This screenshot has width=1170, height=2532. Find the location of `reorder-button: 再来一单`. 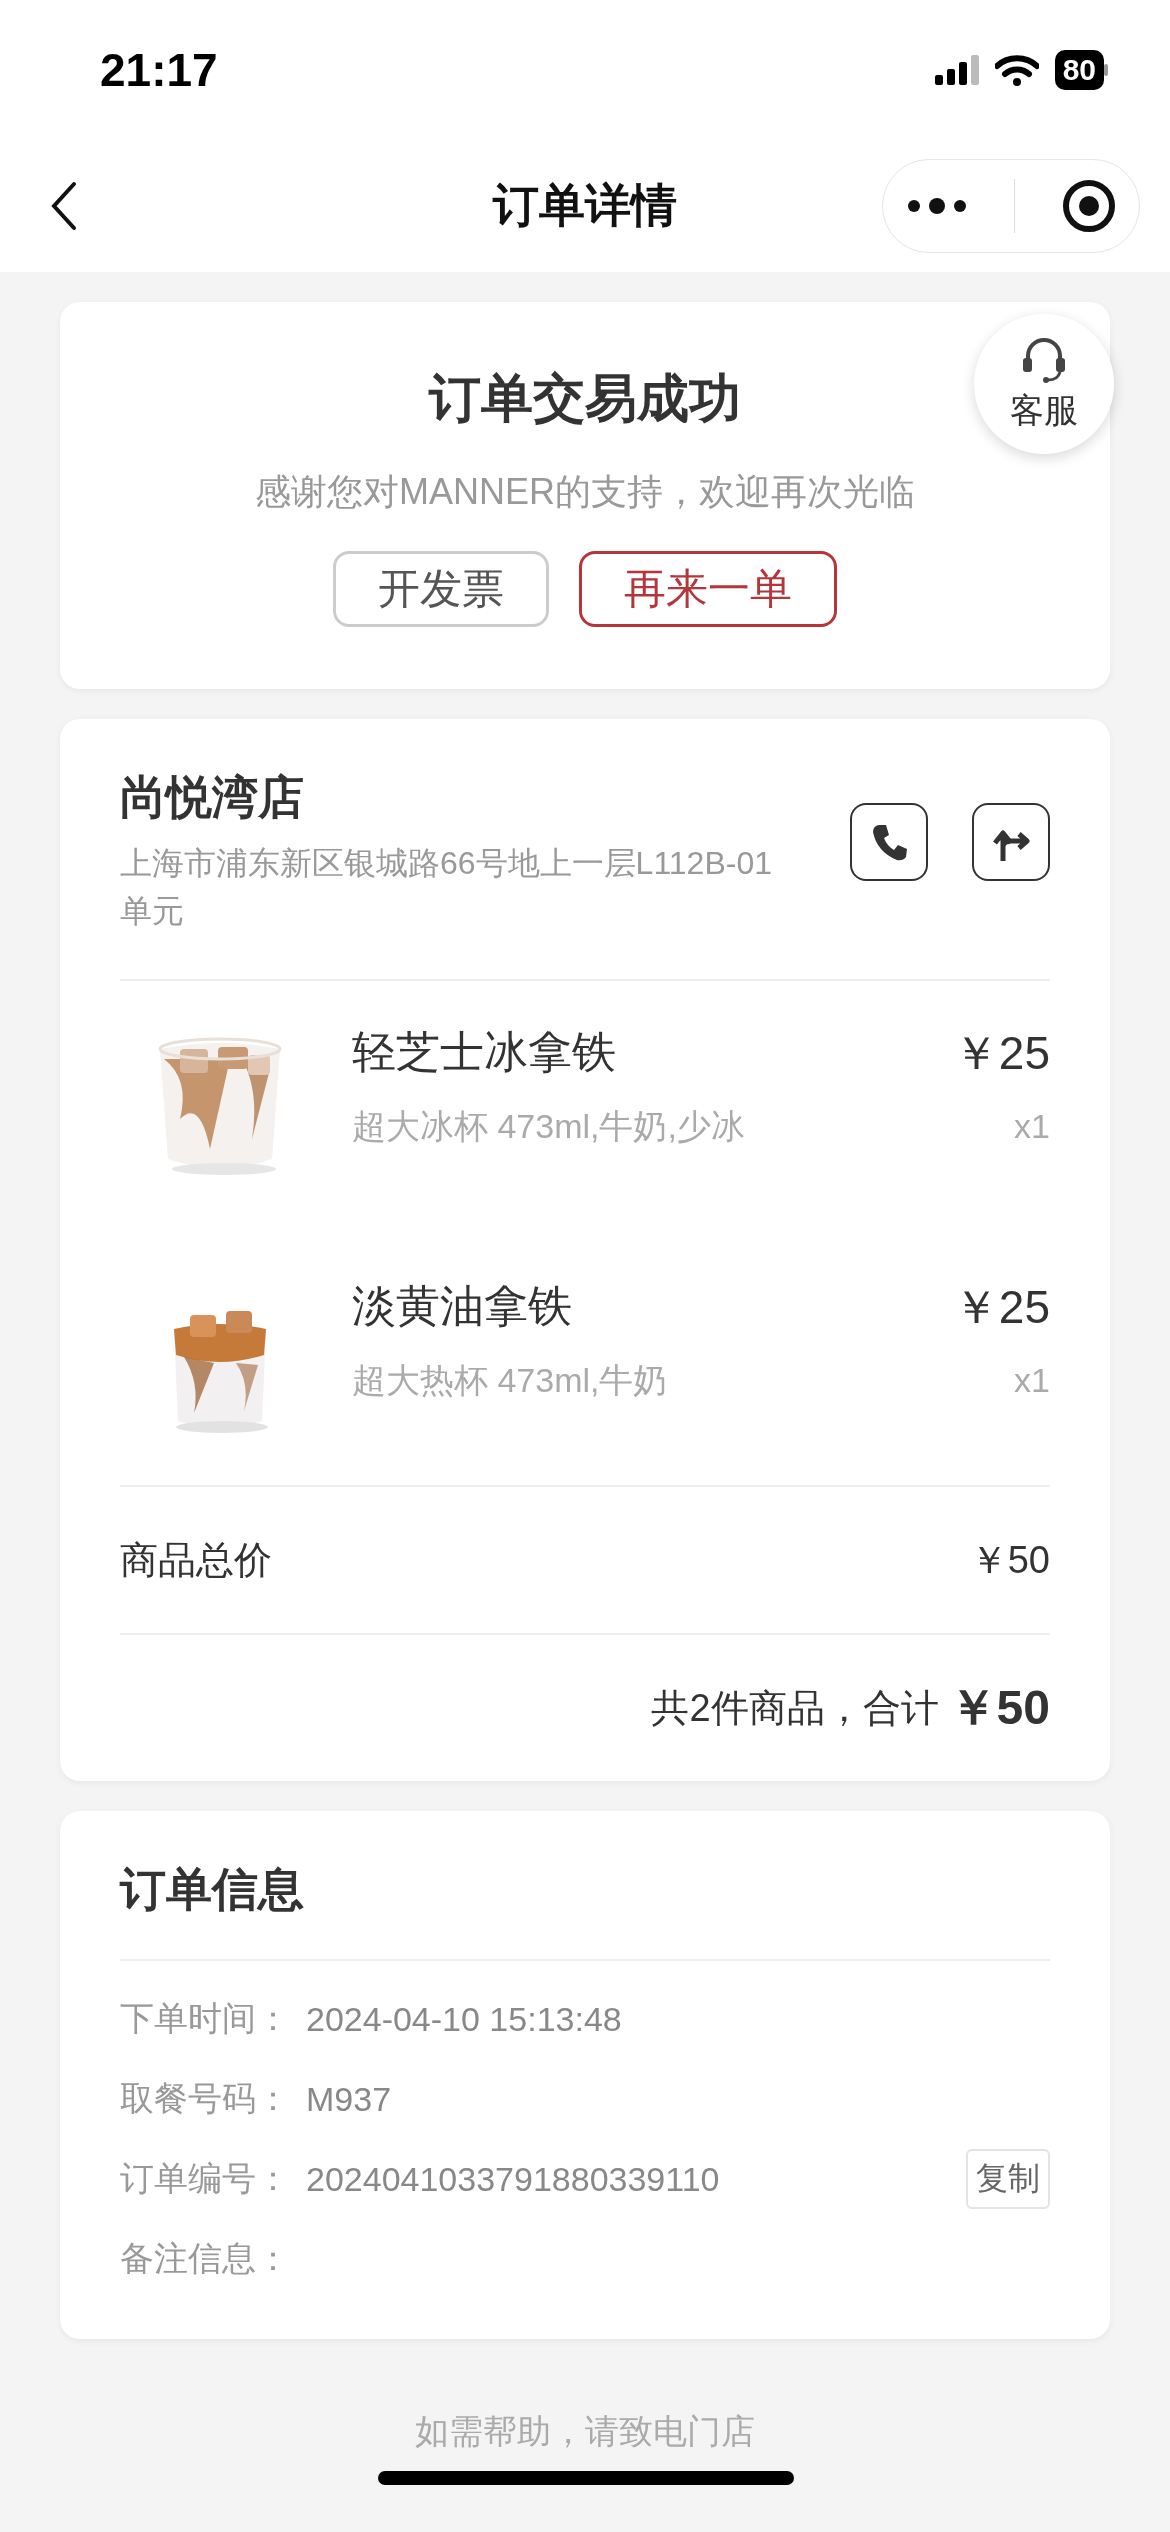

reorder-button: 再来一单 is located at coordinates (708, 589).